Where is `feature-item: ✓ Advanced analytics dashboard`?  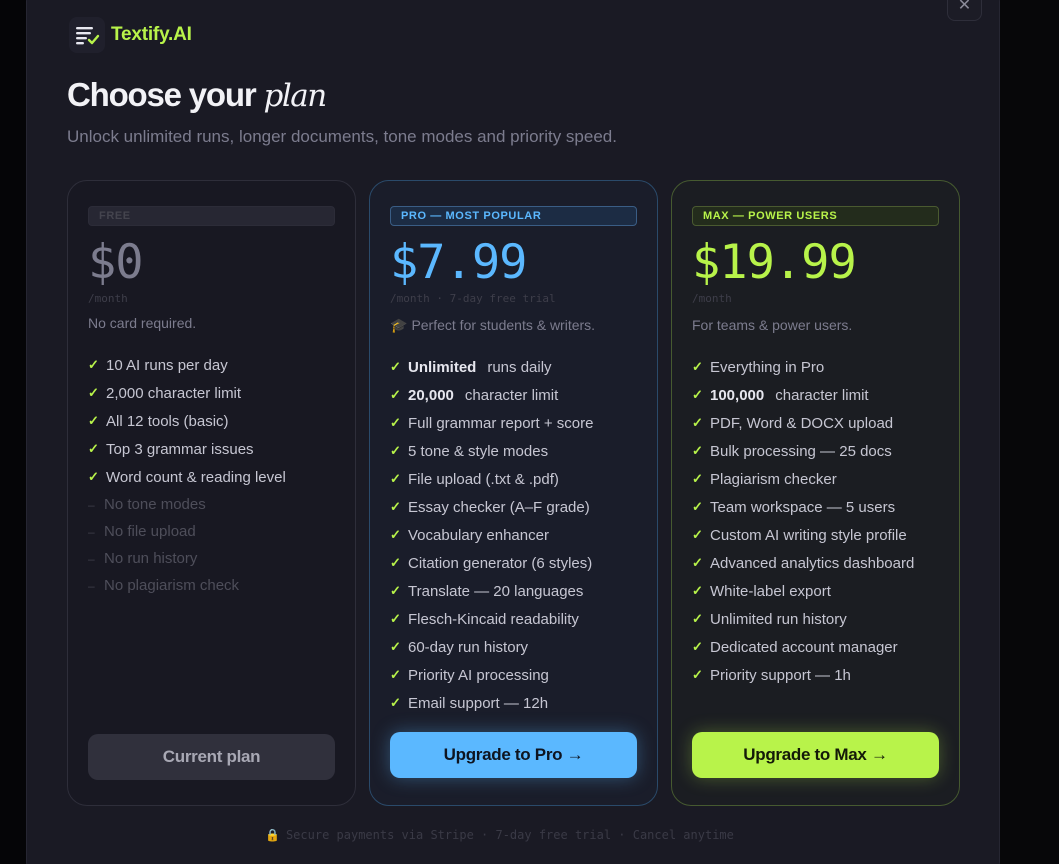 feature-item: ✓ Advanced analytics dashboard is located at coordinates (803, 563).